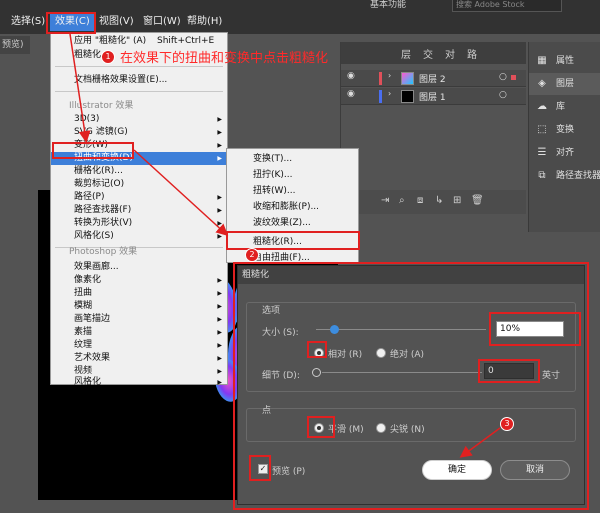 The width and height of the screenshot is (600, 513). Describe the element at coordinates (507, 424) in the screenshot. I see `step-badge-3: 3` at that location.